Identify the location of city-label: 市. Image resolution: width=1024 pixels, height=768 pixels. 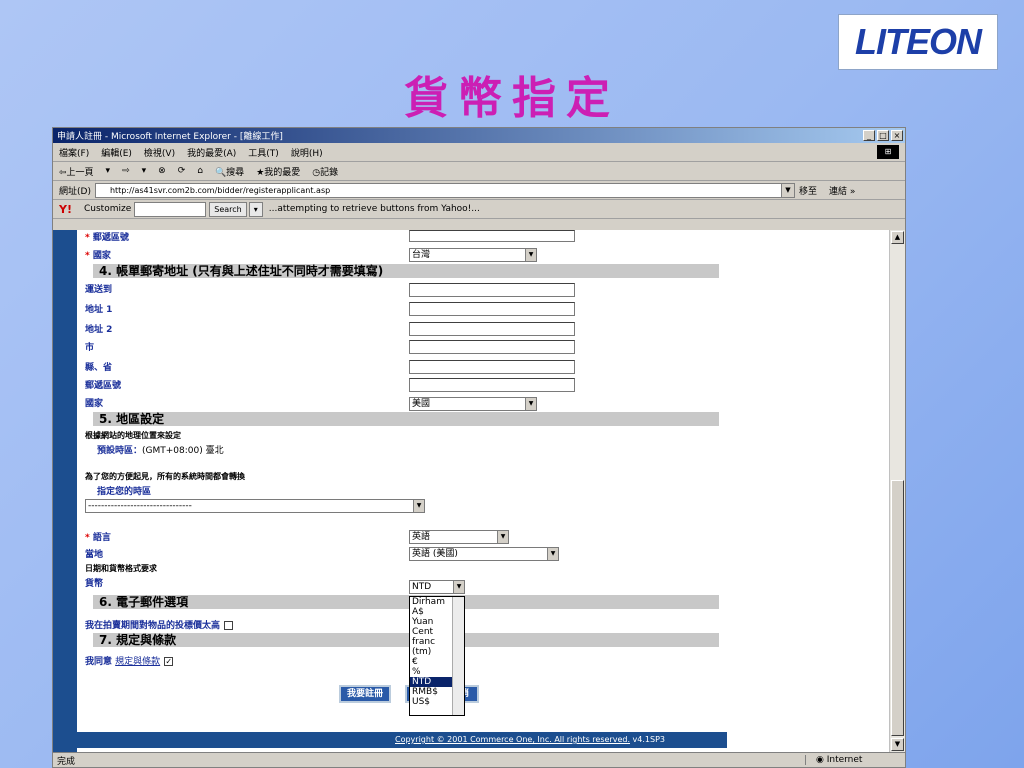
(90, 348).